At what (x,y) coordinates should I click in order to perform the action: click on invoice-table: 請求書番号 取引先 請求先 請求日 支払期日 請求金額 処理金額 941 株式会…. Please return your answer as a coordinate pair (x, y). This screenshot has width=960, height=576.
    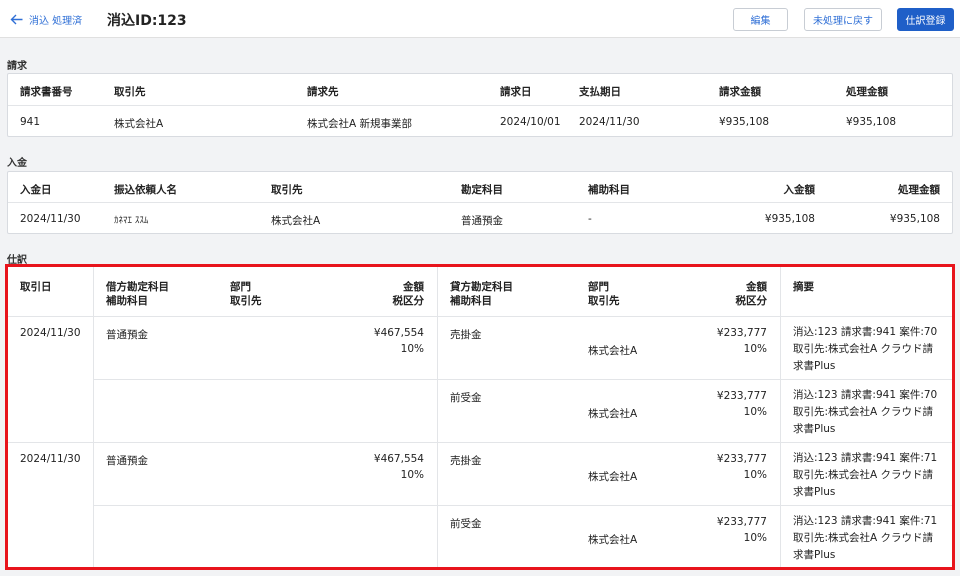
    Looking at the image, I should click on (480, 105).